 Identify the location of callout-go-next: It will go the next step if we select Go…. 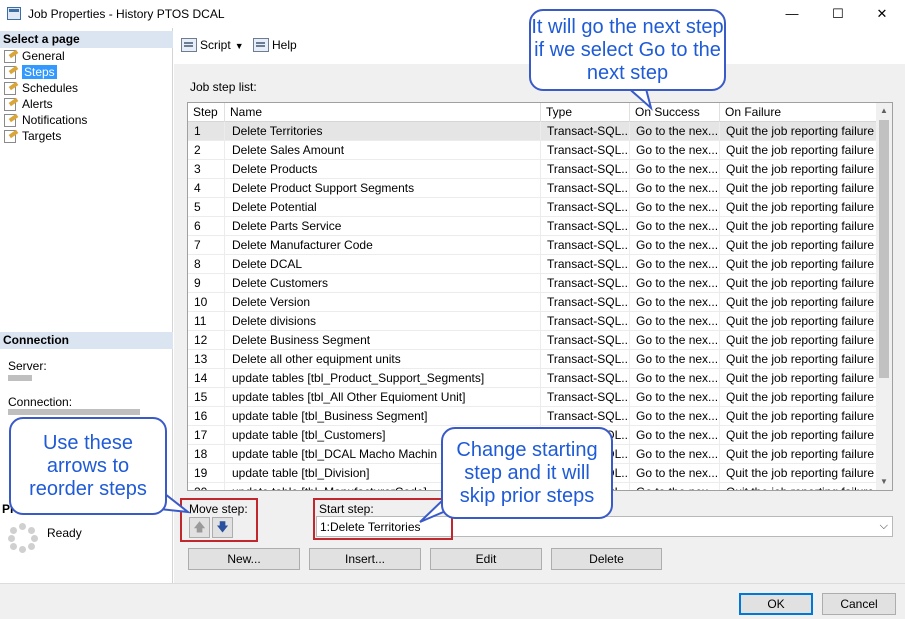
(627, 50).